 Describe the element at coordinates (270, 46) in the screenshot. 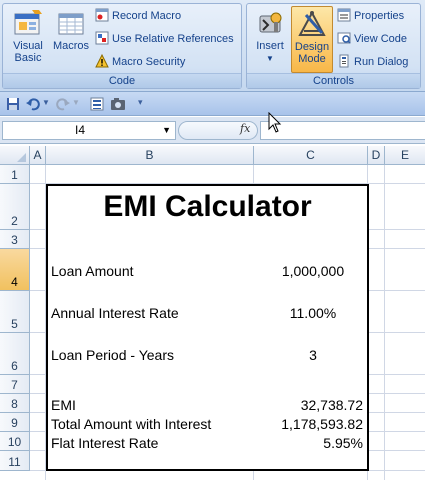

I see `insert-label: Insert` at that location.